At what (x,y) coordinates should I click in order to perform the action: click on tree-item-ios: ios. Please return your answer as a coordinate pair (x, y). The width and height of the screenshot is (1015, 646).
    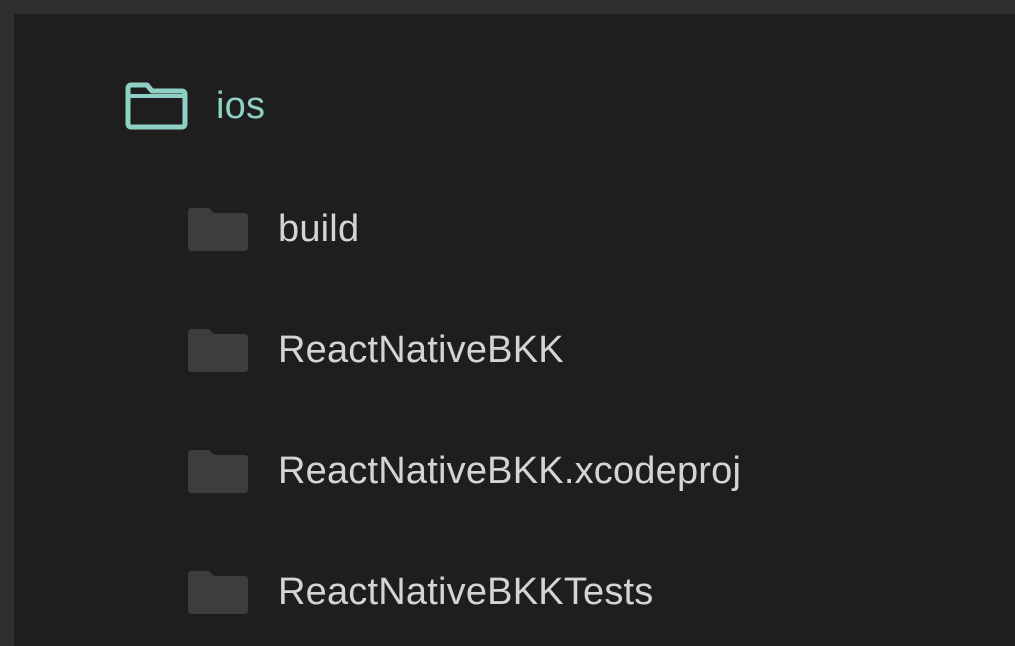
    Looking at the image, I should click on (194, 106).